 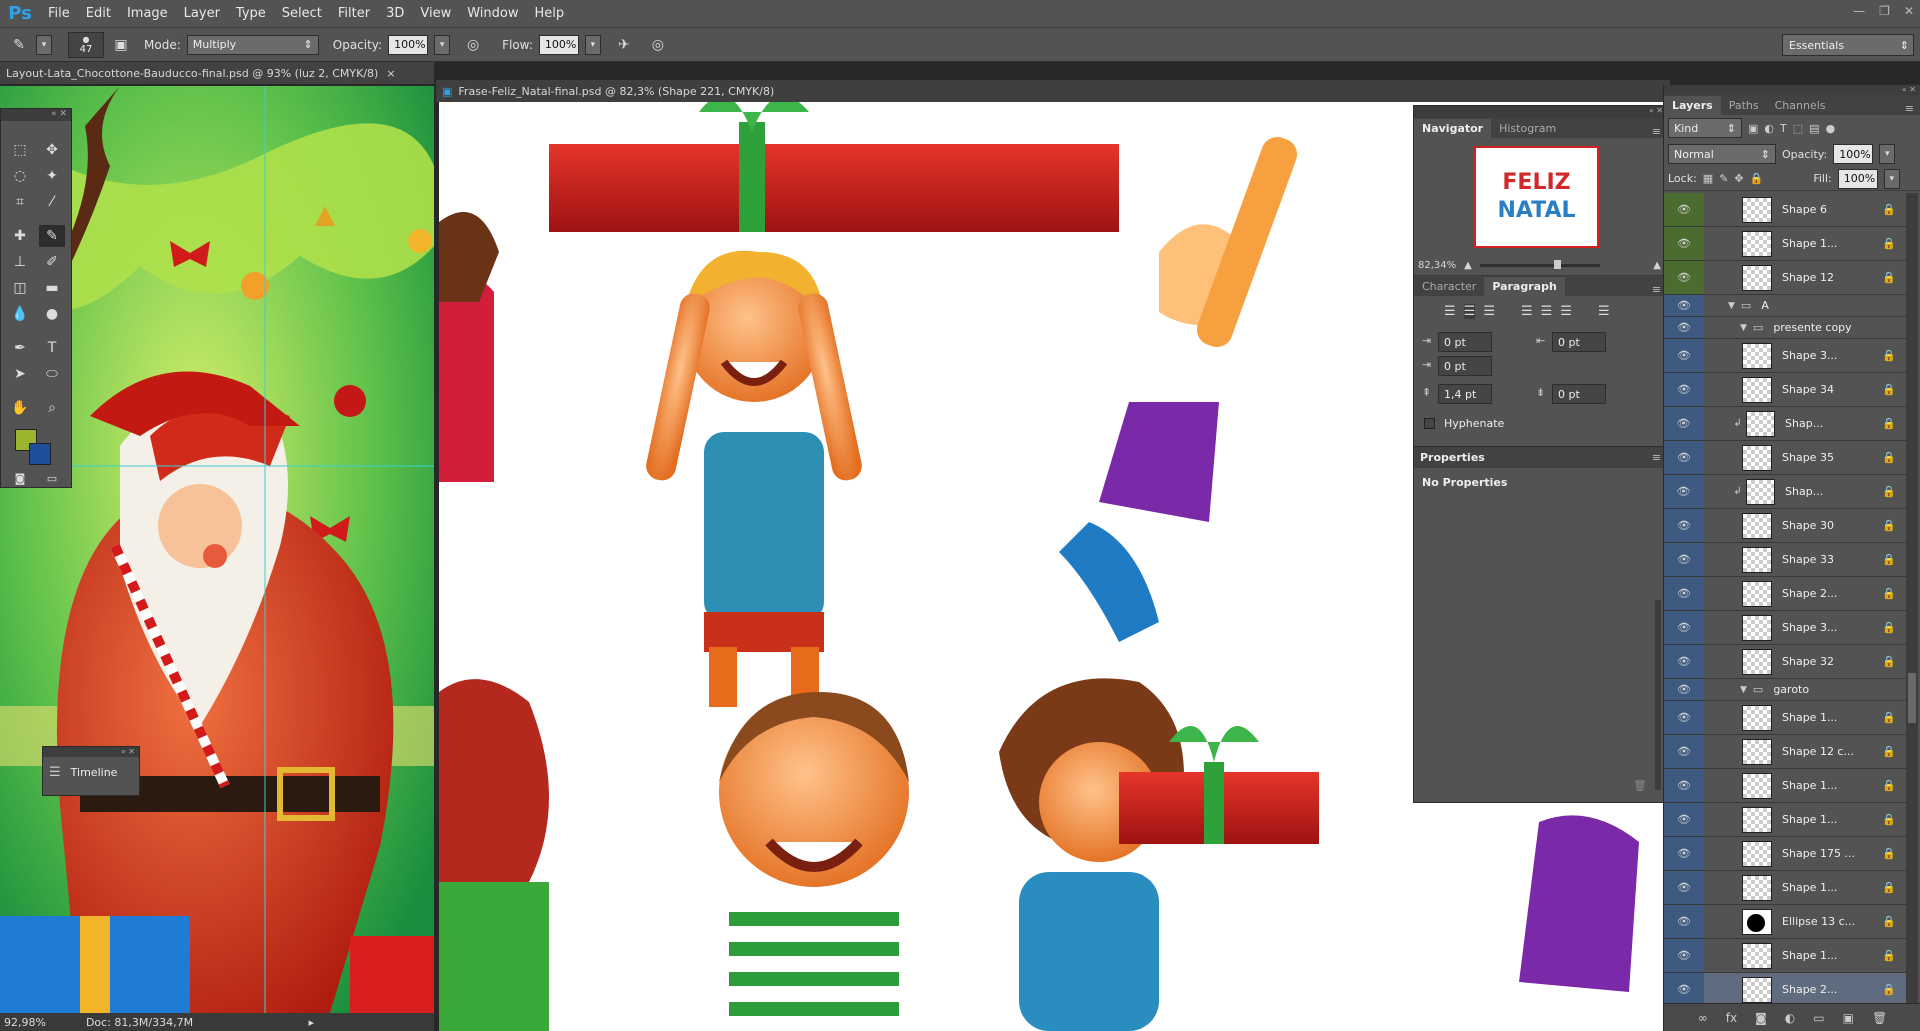 I want to click on justify-right-icon: ☰, so click(x=1566, y=311).